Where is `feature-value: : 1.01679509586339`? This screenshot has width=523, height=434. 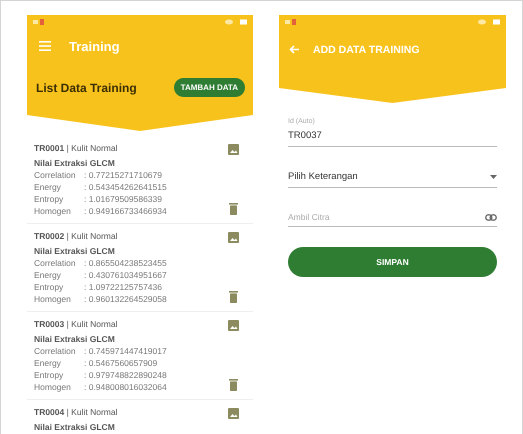 feature-value: : 1.01679509586339 is located at coordinates (123, 199).